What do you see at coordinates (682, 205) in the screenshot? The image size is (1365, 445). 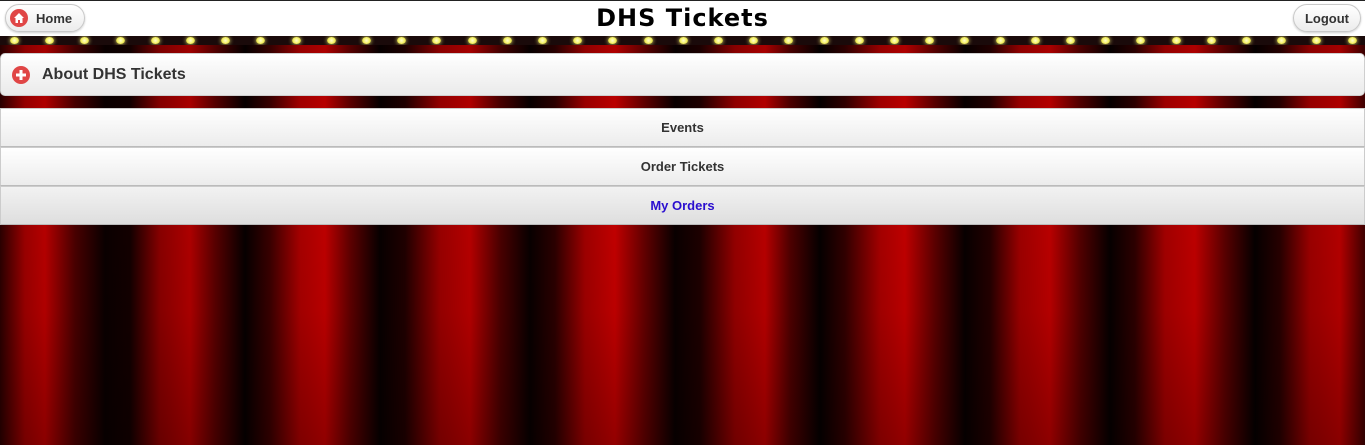 I see `nav-item-my-orders: My Orders` at bounding box center [682, 205].